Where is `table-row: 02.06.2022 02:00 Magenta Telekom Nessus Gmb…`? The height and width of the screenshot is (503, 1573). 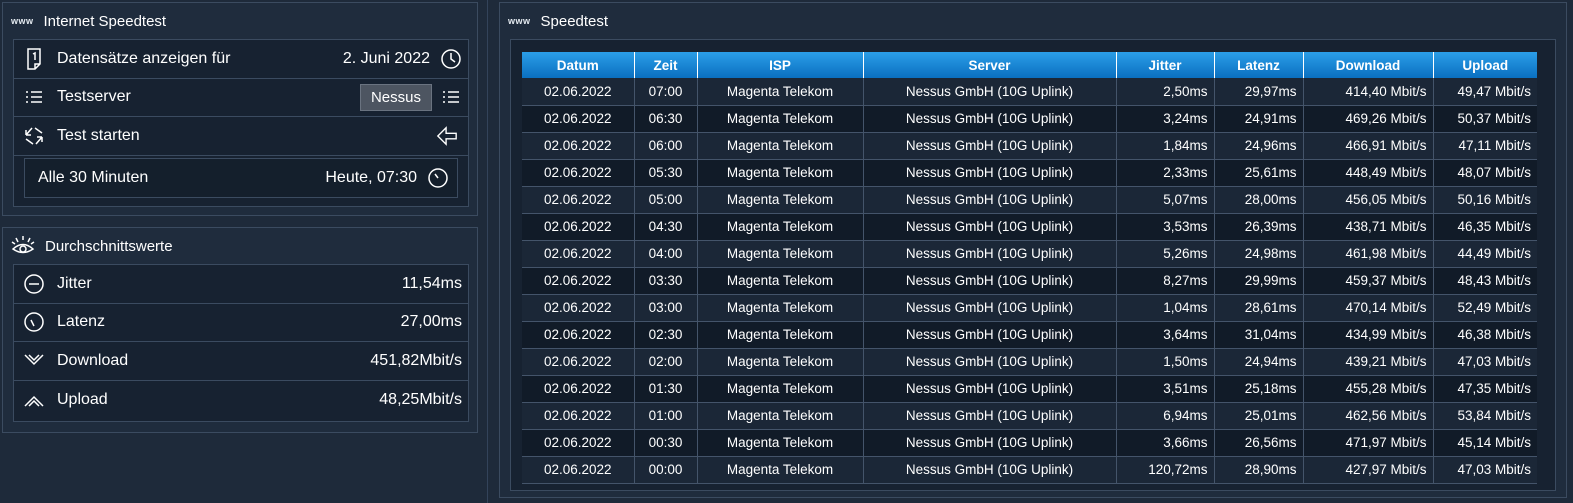
table-row: 02.06.2022 02:00 Magenta Telekom Nessus Gmb… is located at coordinates (1029, 362).